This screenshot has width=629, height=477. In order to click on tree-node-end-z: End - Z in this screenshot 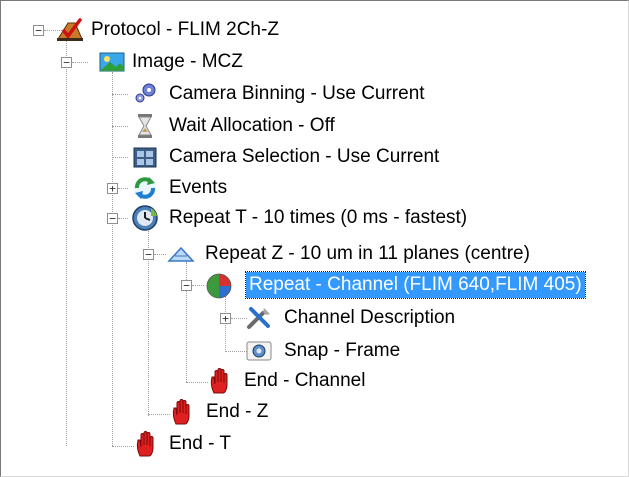, I will do `click(237, 412)`.